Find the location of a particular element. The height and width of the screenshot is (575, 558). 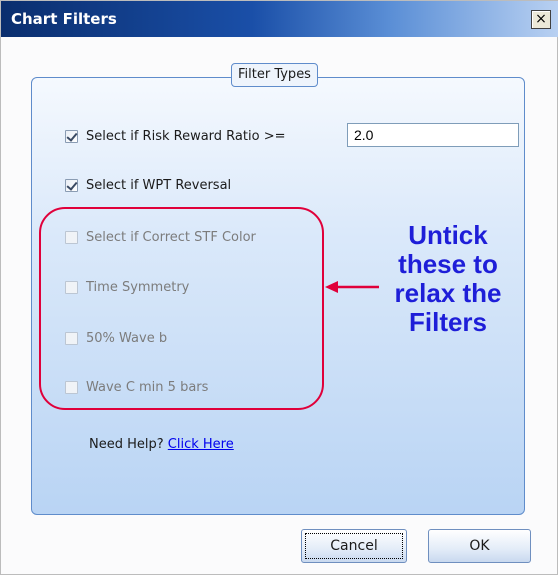

group-legend: Filter Types is located at coordinates (274, 75).